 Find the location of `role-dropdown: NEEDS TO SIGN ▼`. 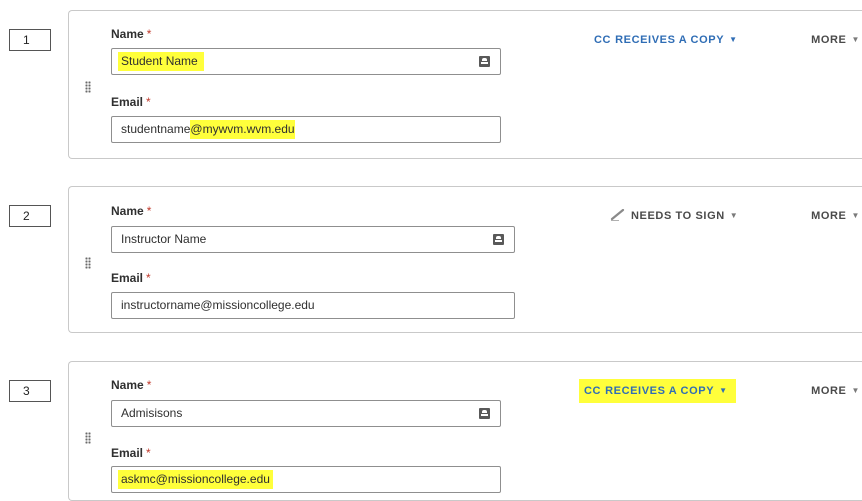

role-dropdown: NEEDS TO SIGN ▼ is located at coordinates (674, 216).